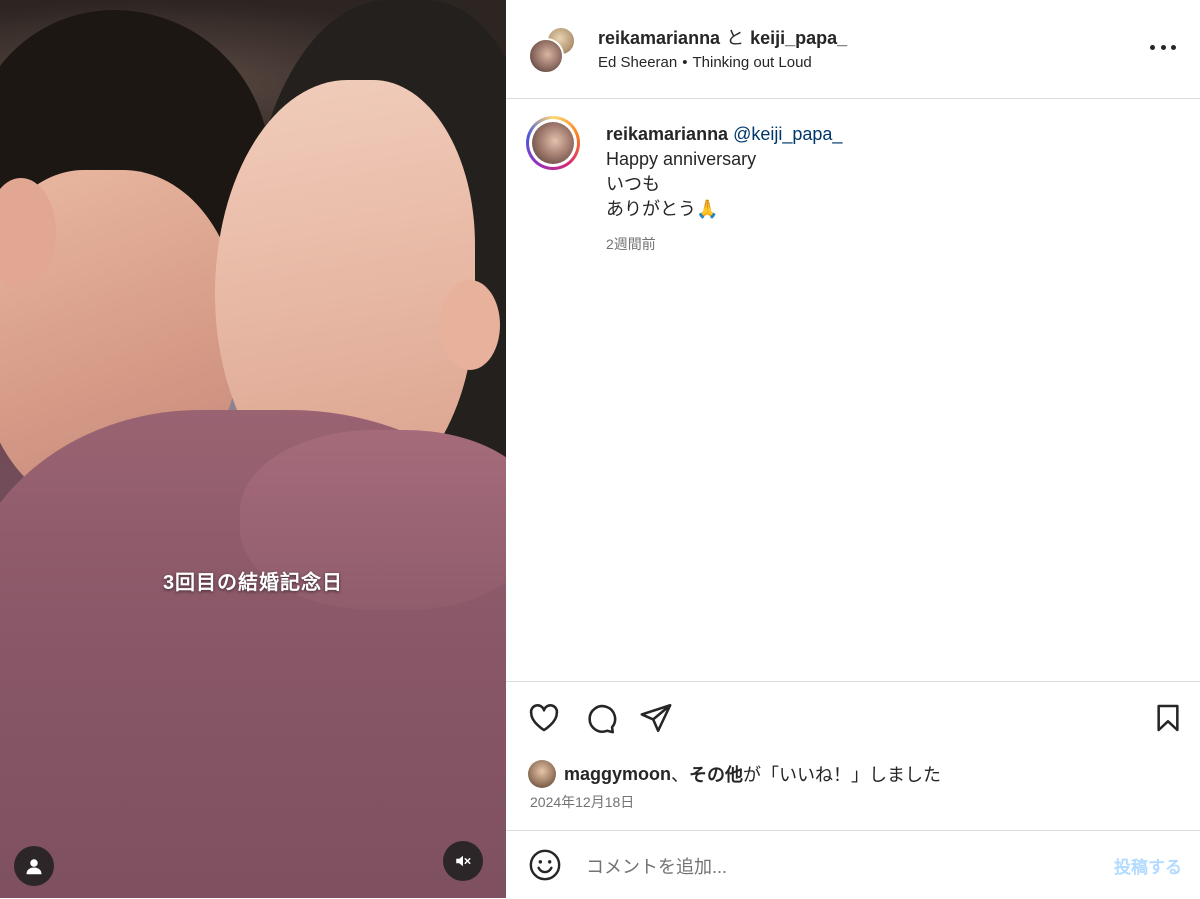 This screenshot has width=1200, height=899. Describe the element at coordinates (617, 774) in the screenshot. I see `liker-username-link: maggymoon` at that location.